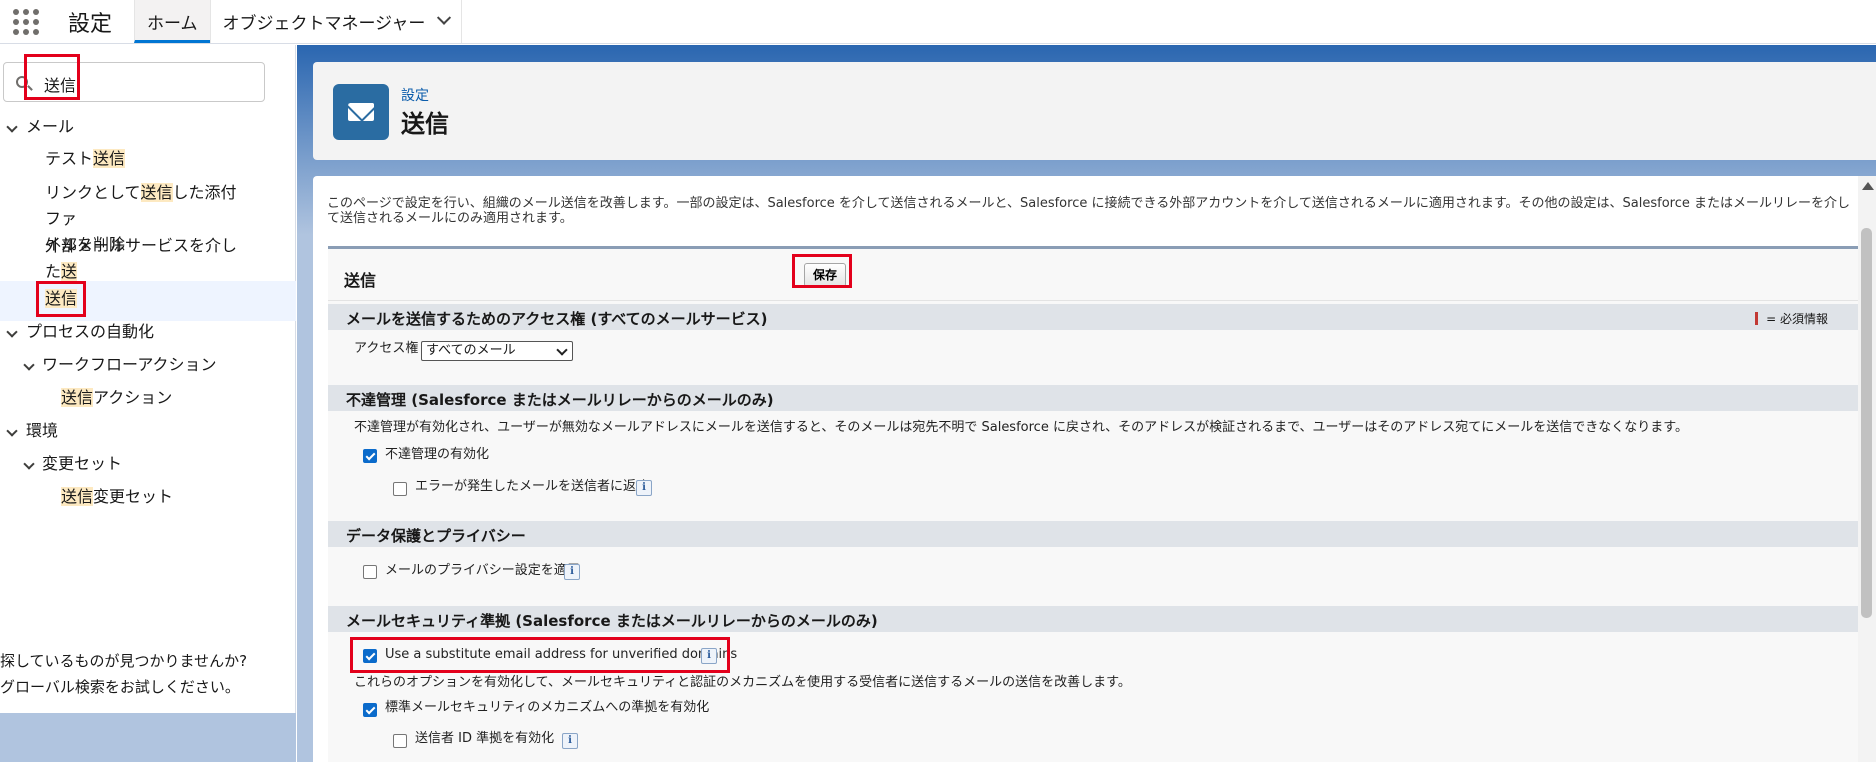 This screenshot has width=1876, height=762. I want to click on highlight-box-substitute, so click(540, 655).